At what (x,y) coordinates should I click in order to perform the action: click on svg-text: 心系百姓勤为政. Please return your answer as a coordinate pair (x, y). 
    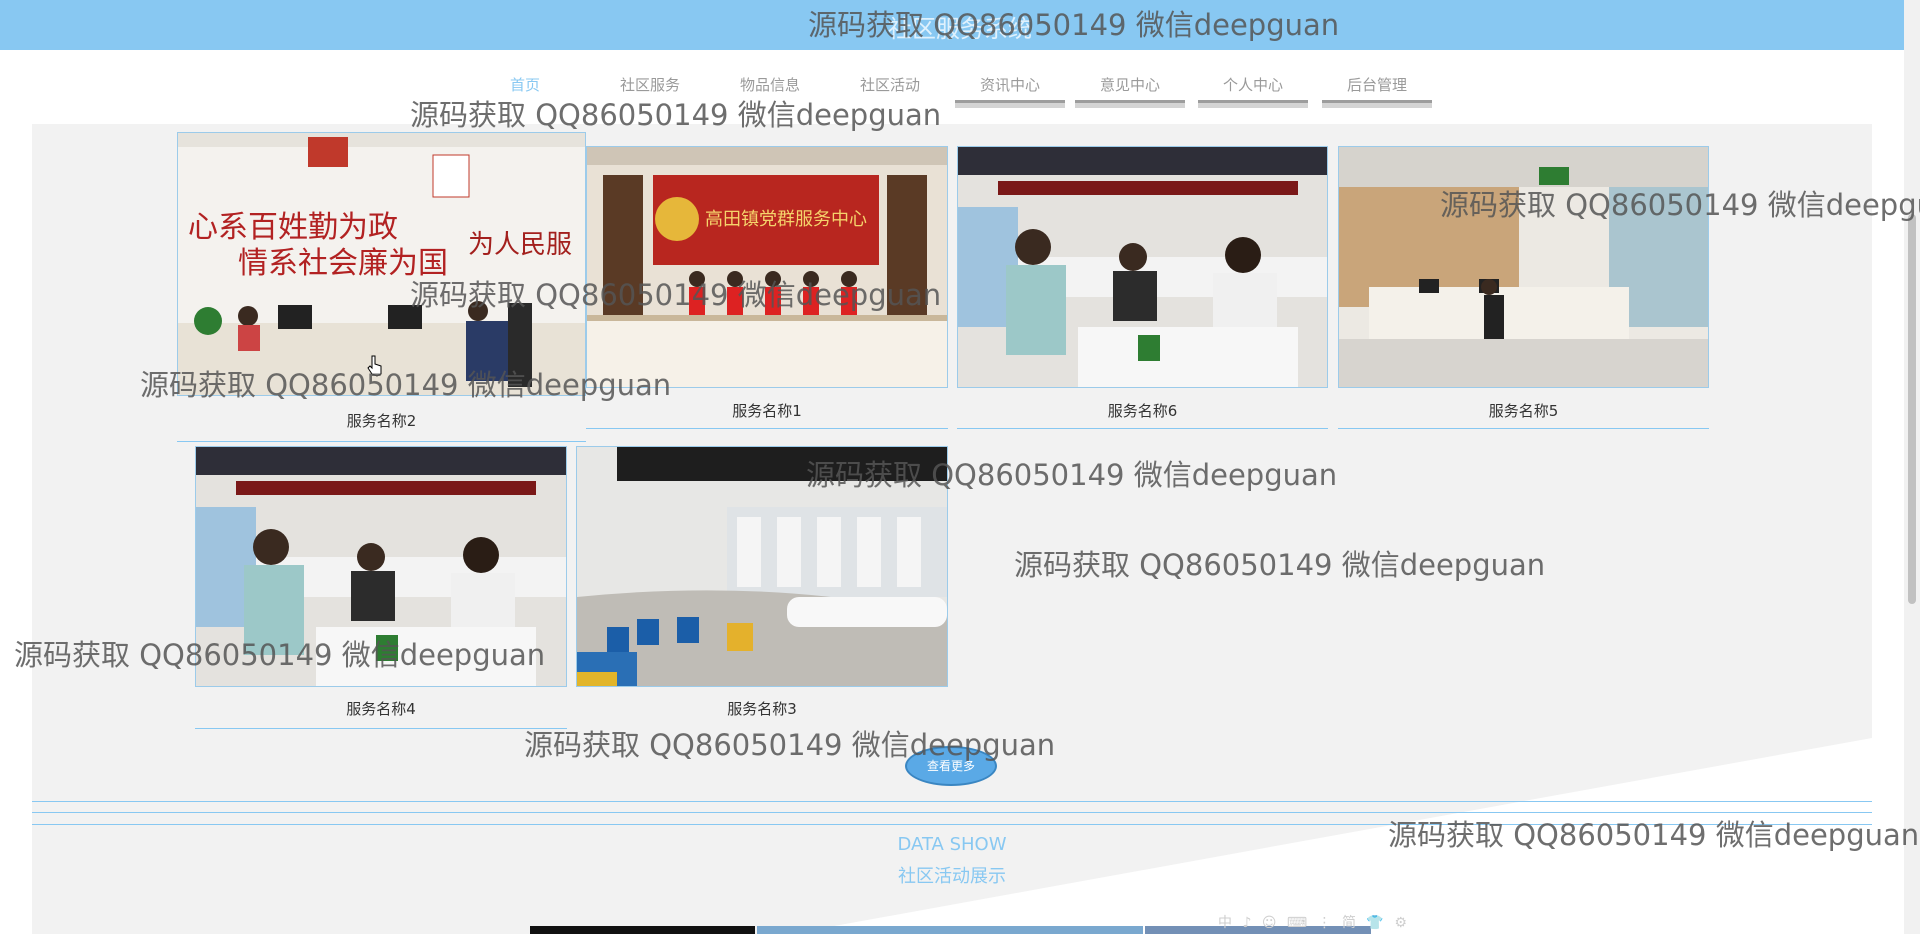
    Looking at the image, I should click on (293, 227).